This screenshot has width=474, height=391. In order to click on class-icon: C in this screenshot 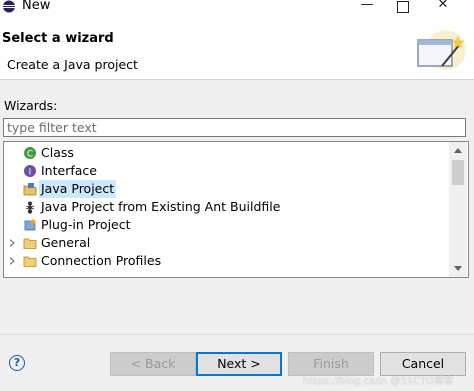, I will do `click(30, 153)`.